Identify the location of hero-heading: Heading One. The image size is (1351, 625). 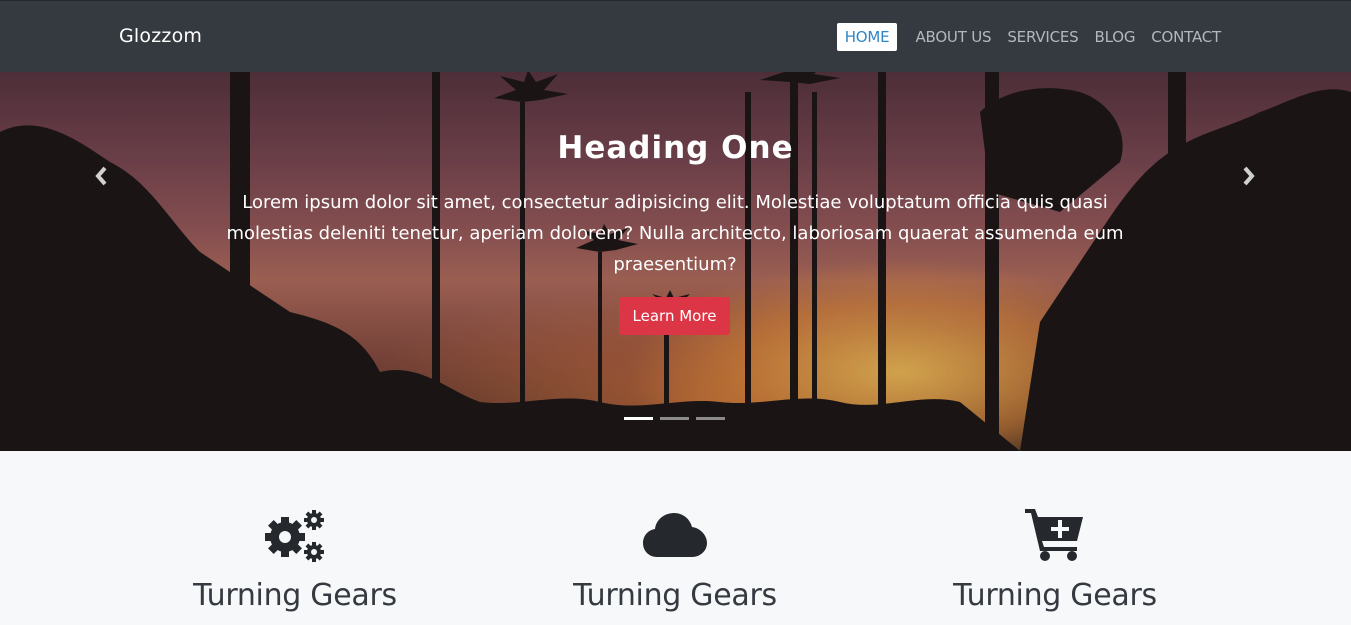
(675, 148).